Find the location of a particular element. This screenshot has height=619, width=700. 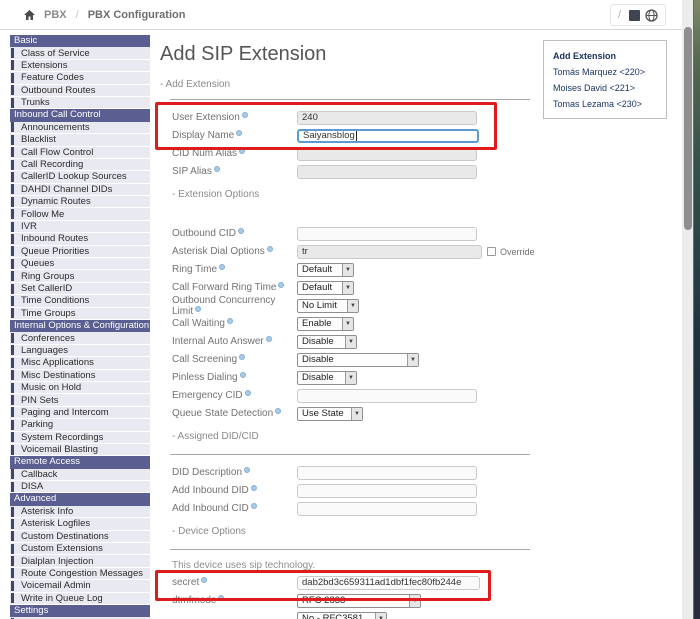

sidebar-item-paging-and-intercom: Paging and Intercom is located at coordinates (80, 413).